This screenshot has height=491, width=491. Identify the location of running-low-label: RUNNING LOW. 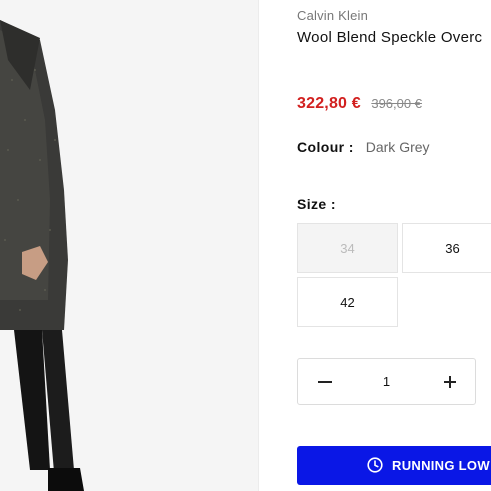
(441, 465).